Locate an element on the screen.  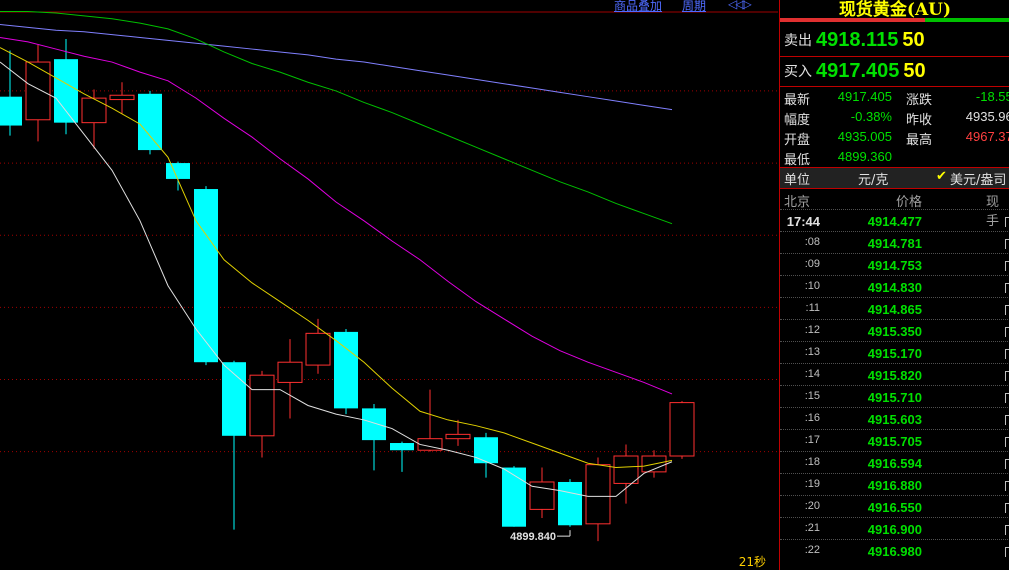
tick-price: 4915.170 is located at coordinates (894, 353).